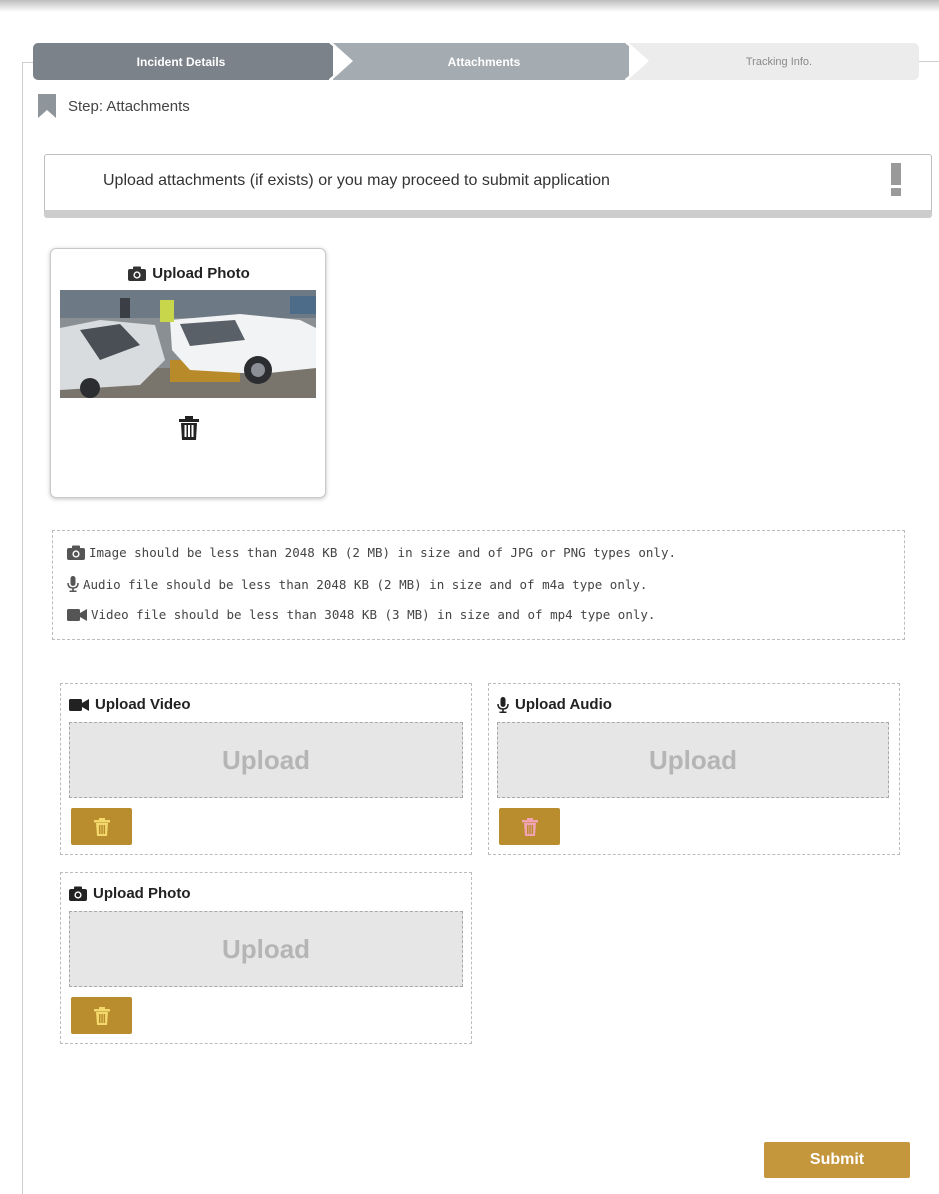  I want to click on upload-audio-button-label: Upload, so click(693, 759).